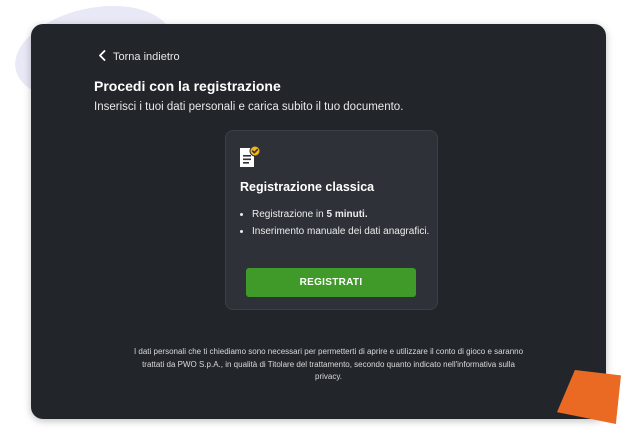 The height and width of the screenshot is (442, 637). I want to click on back-link-label: Torna indietro, so click(146, 57).